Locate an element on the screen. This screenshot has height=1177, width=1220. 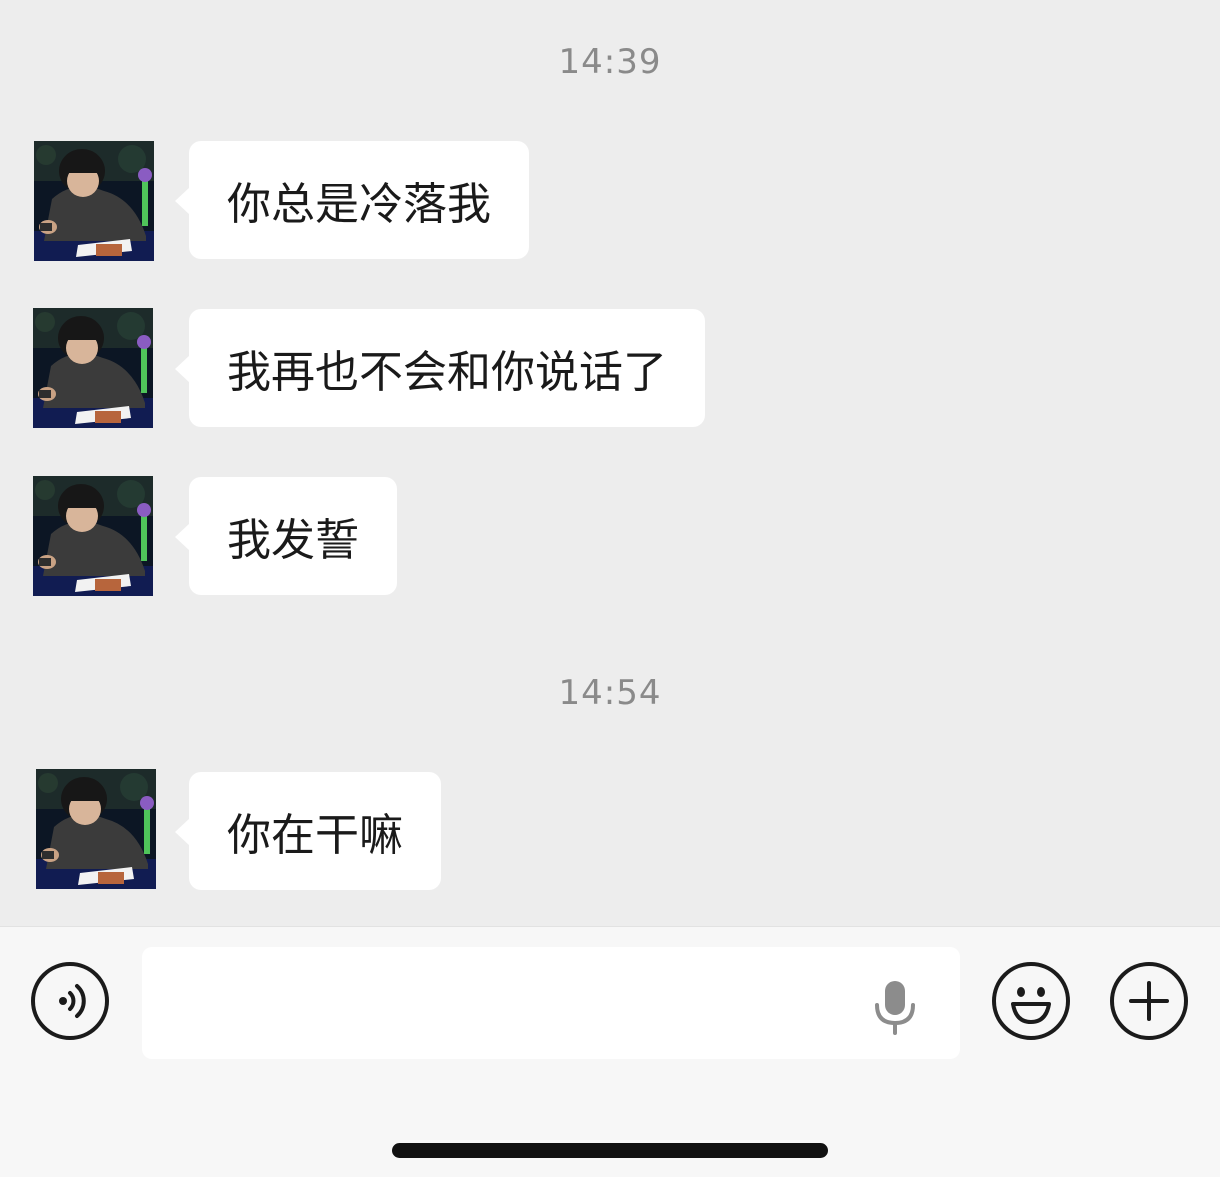
more-options-button is located at coordinates (1149, 1001).